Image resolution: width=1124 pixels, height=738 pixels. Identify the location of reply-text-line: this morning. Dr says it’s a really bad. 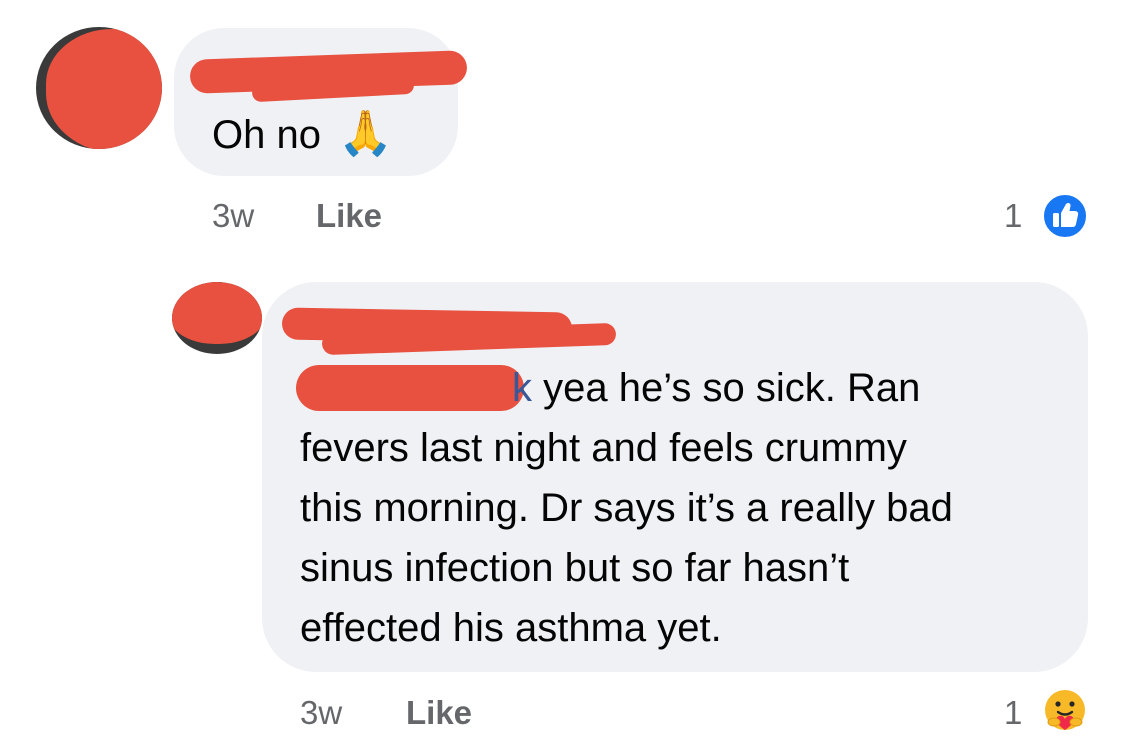
(626, 508).